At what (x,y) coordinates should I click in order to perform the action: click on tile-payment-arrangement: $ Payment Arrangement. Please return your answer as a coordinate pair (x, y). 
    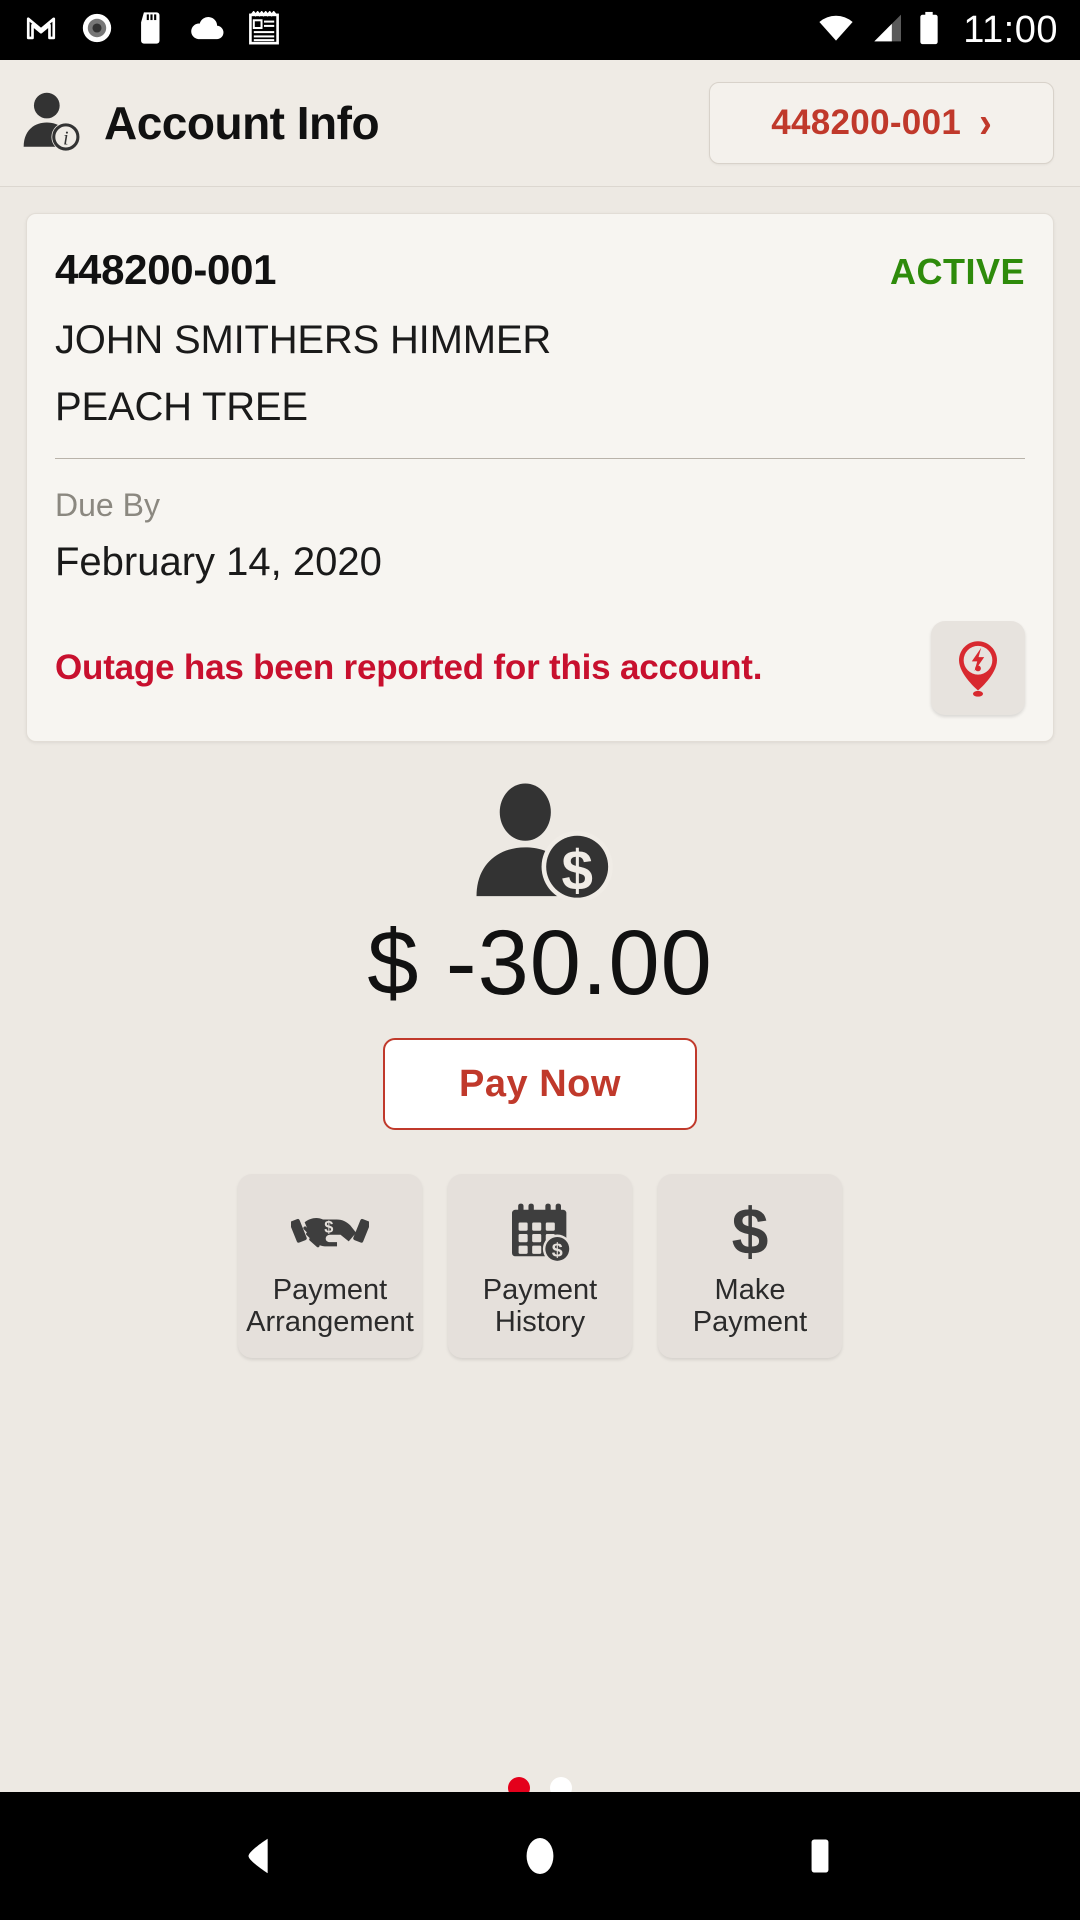
    Looking at the image, I should click on (330, 1266).